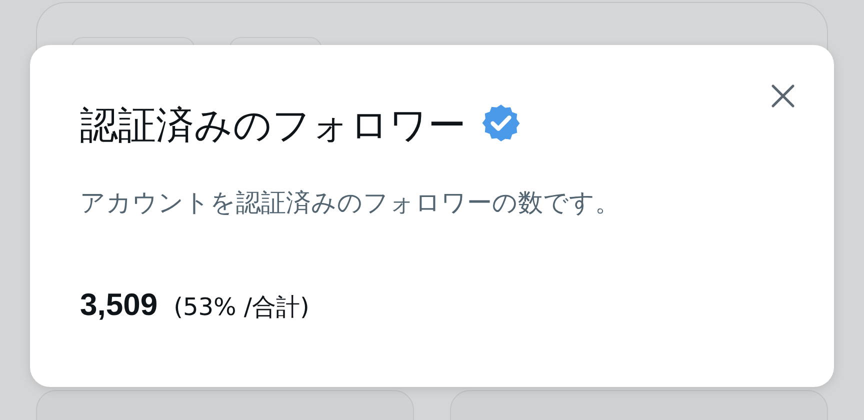 Image resolution: width=864 pixels, height=420 pixels. Describe the element at coordinates (350, 203) in the screenshot. I see `description: アカウントを認証済みのフォロワーの数です。` at that location.